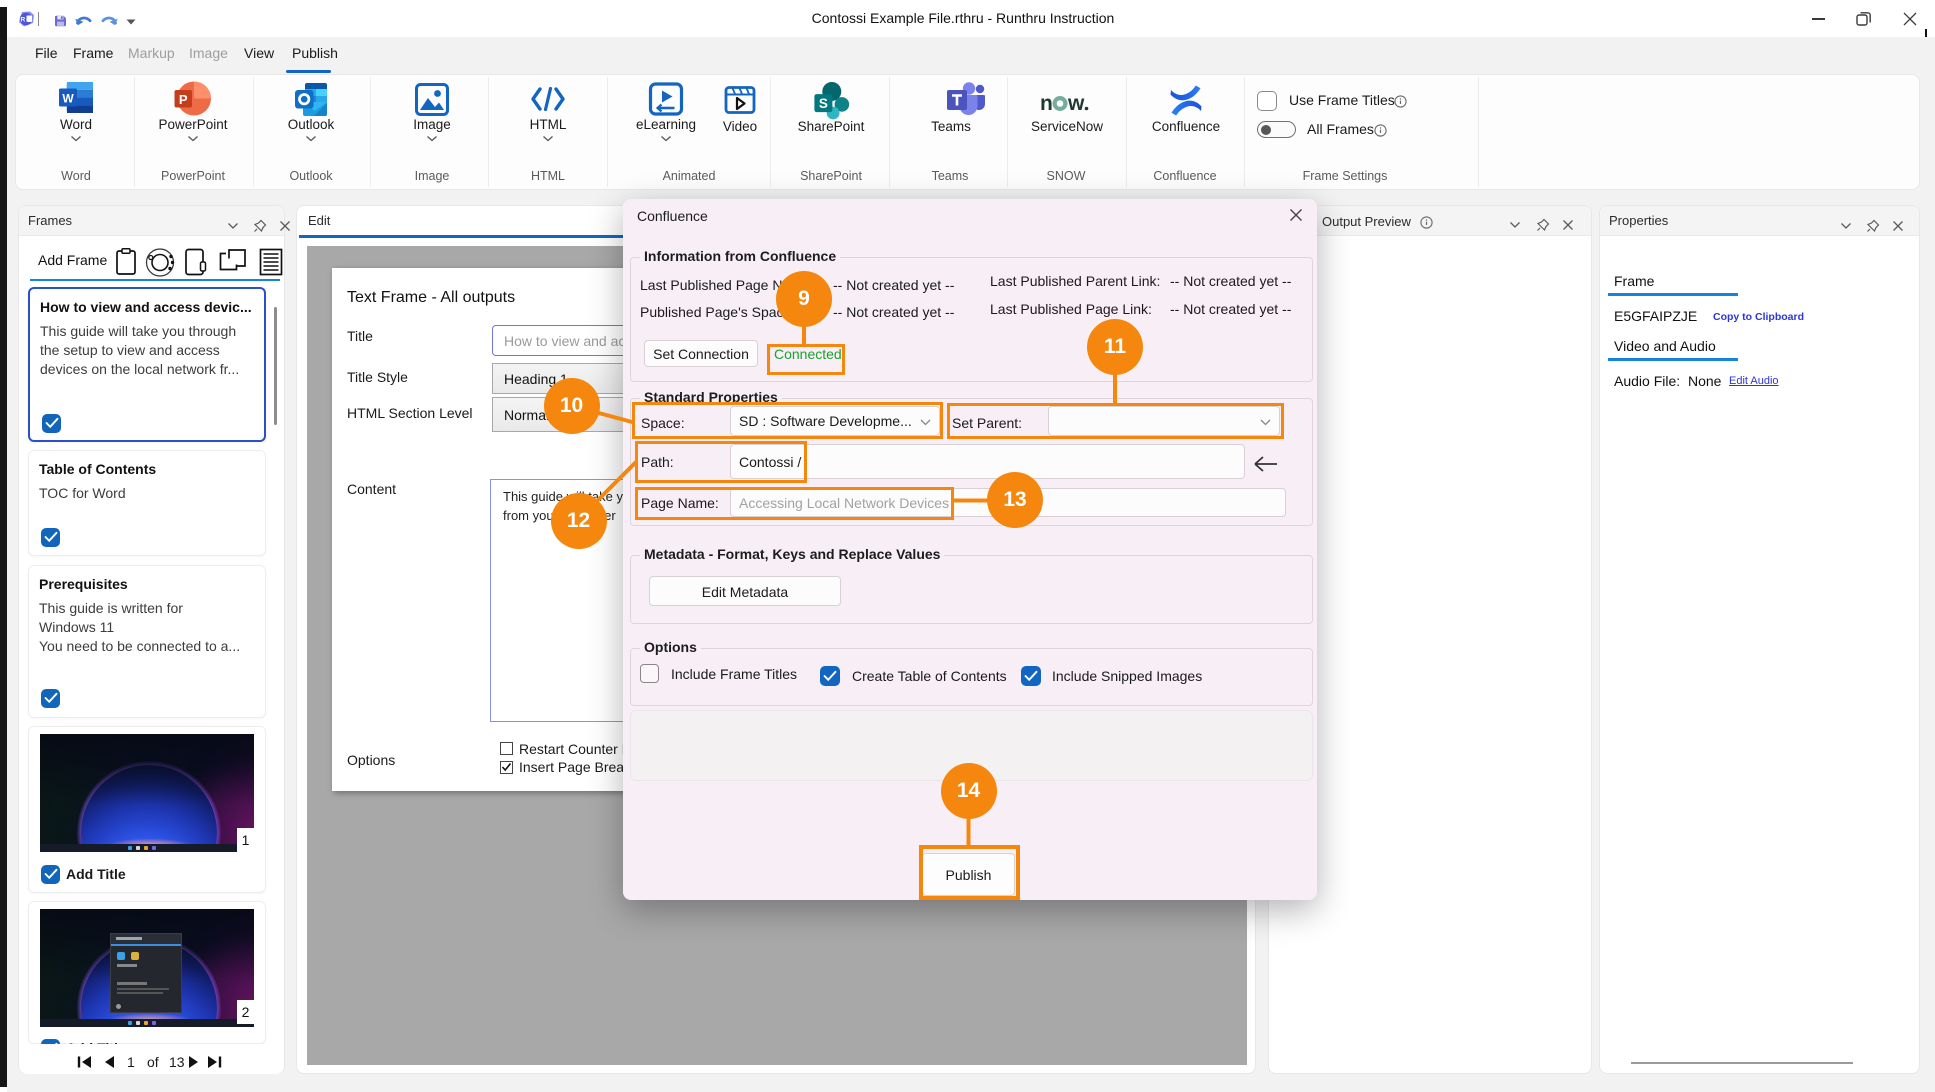 The width and height of the screenshot is (1935, 1092). What do you see at coordinates (823, 103) in the screenshot?
I see `svg-text: S` at bounding box center [823, 103].